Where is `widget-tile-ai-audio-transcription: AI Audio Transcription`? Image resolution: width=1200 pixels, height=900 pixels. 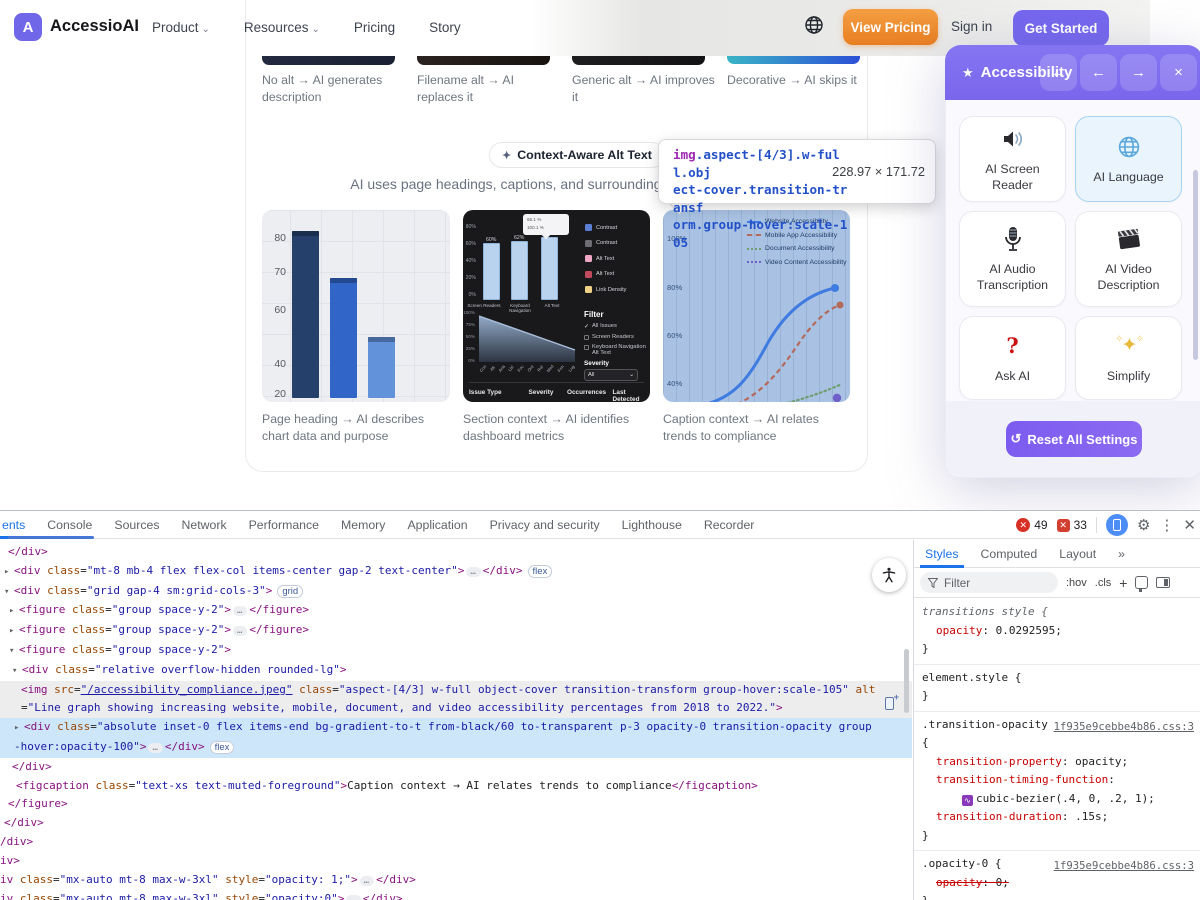
widget-tile-ai-audio-transcription: AI Audio Transcription is located at coordinates (1012, 259).